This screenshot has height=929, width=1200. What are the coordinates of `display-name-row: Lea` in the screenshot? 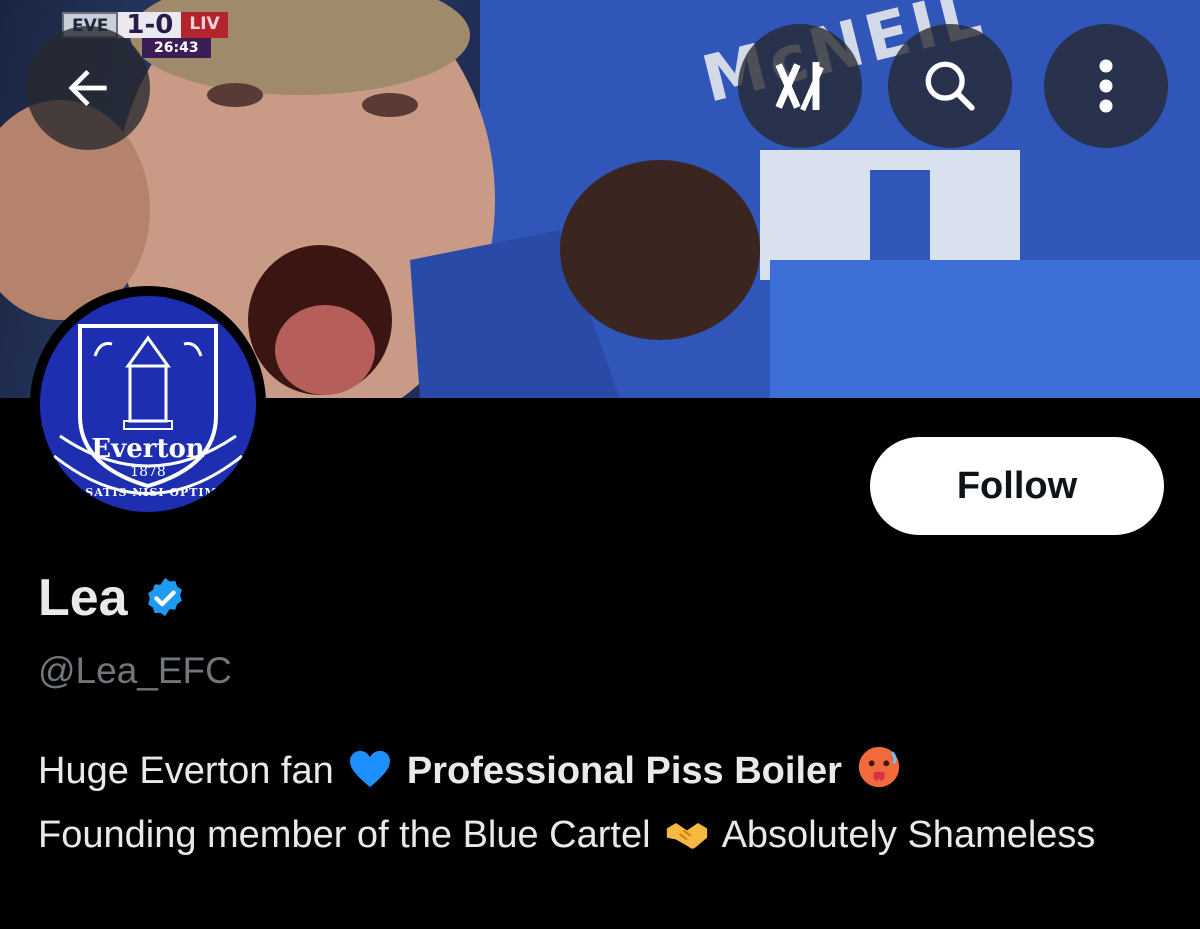 It's located at (113, 598).